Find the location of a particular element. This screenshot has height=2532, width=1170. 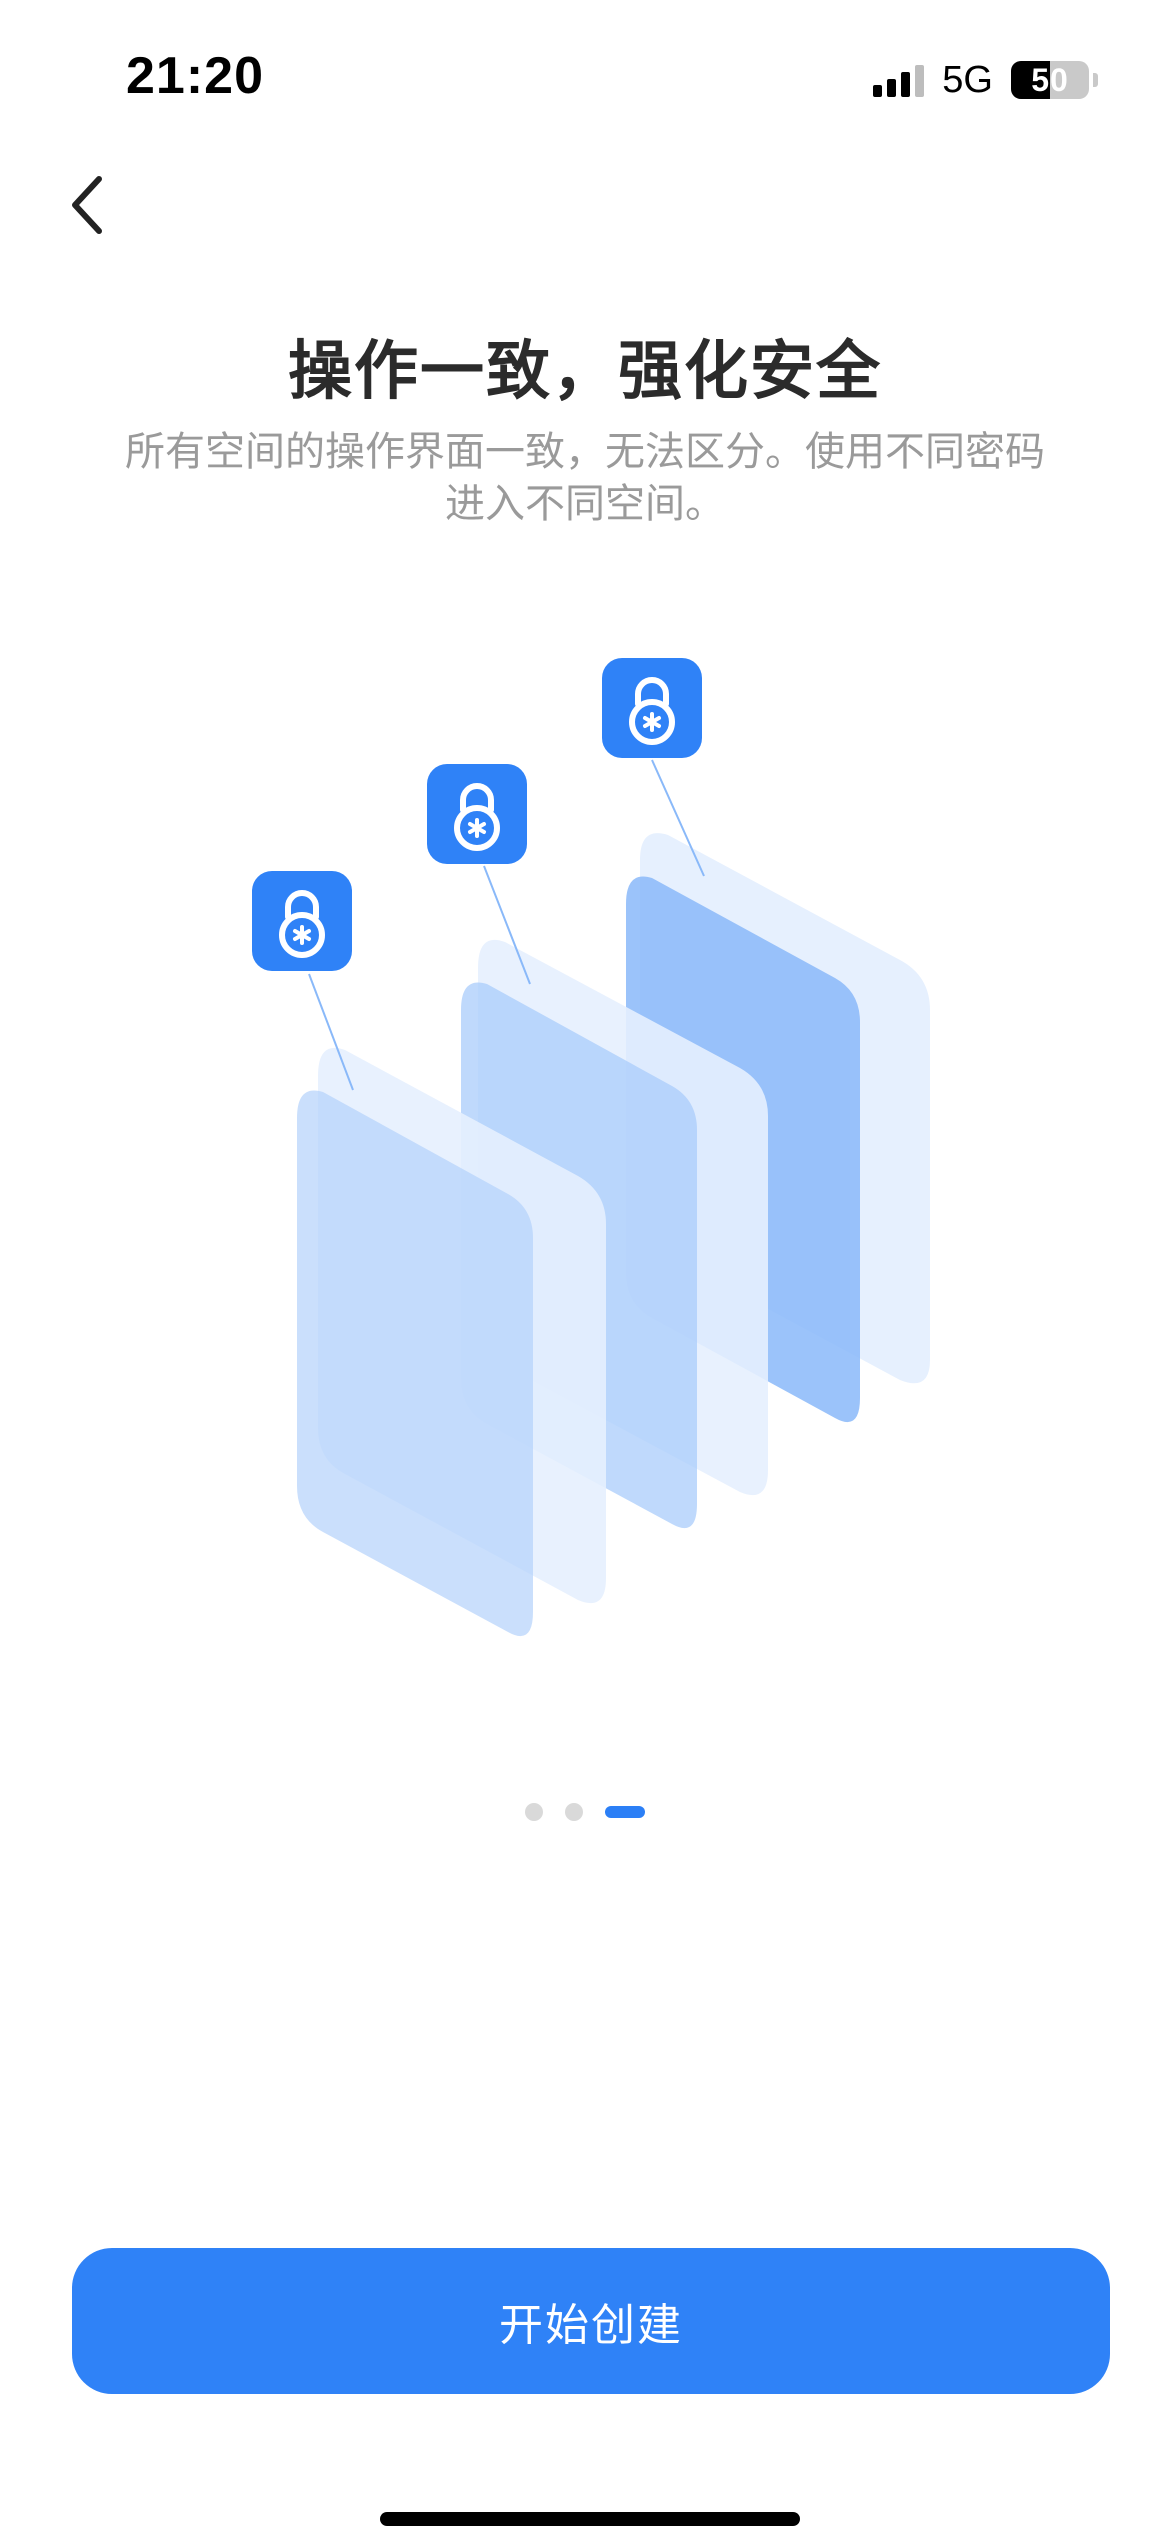

page-dot-active is located at coordinates (625, 1812).